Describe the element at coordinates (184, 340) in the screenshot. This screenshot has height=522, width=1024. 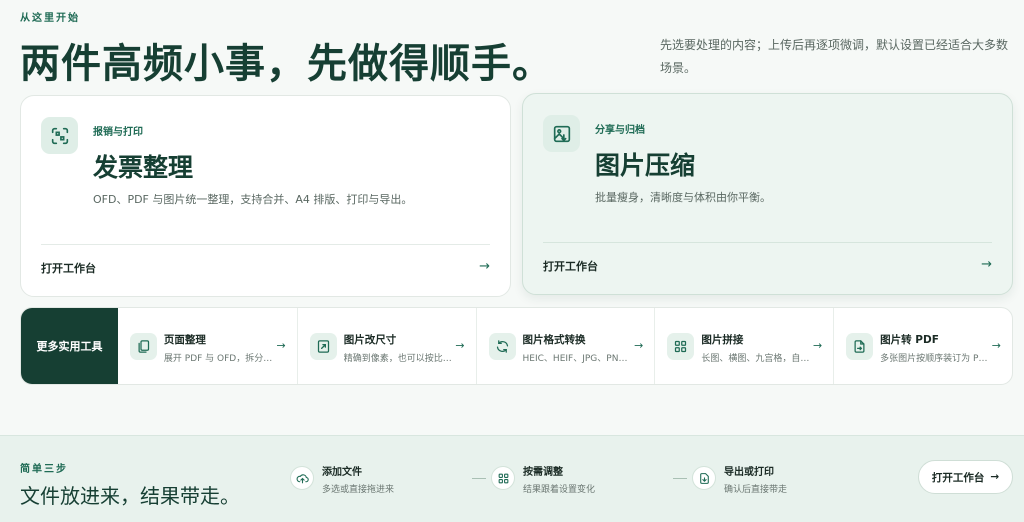
I see `tool-title: 页面整理` at that location.